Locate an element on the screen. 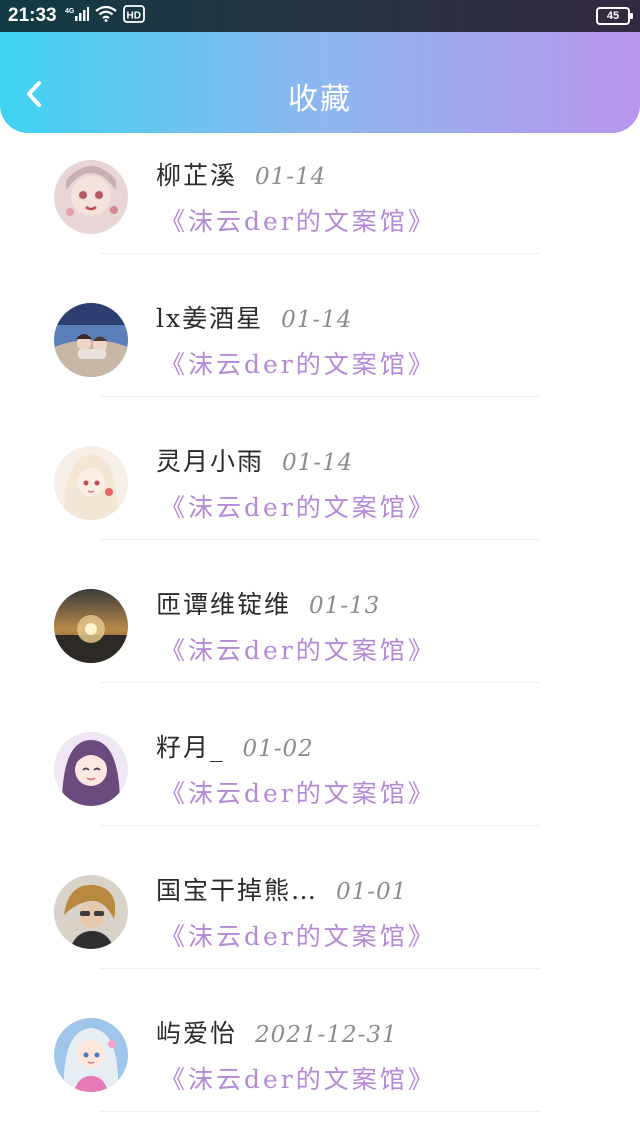 The width and height of the screenshot is (640, 1138). page-title: 收藏 is located at coordinates (320, 99).